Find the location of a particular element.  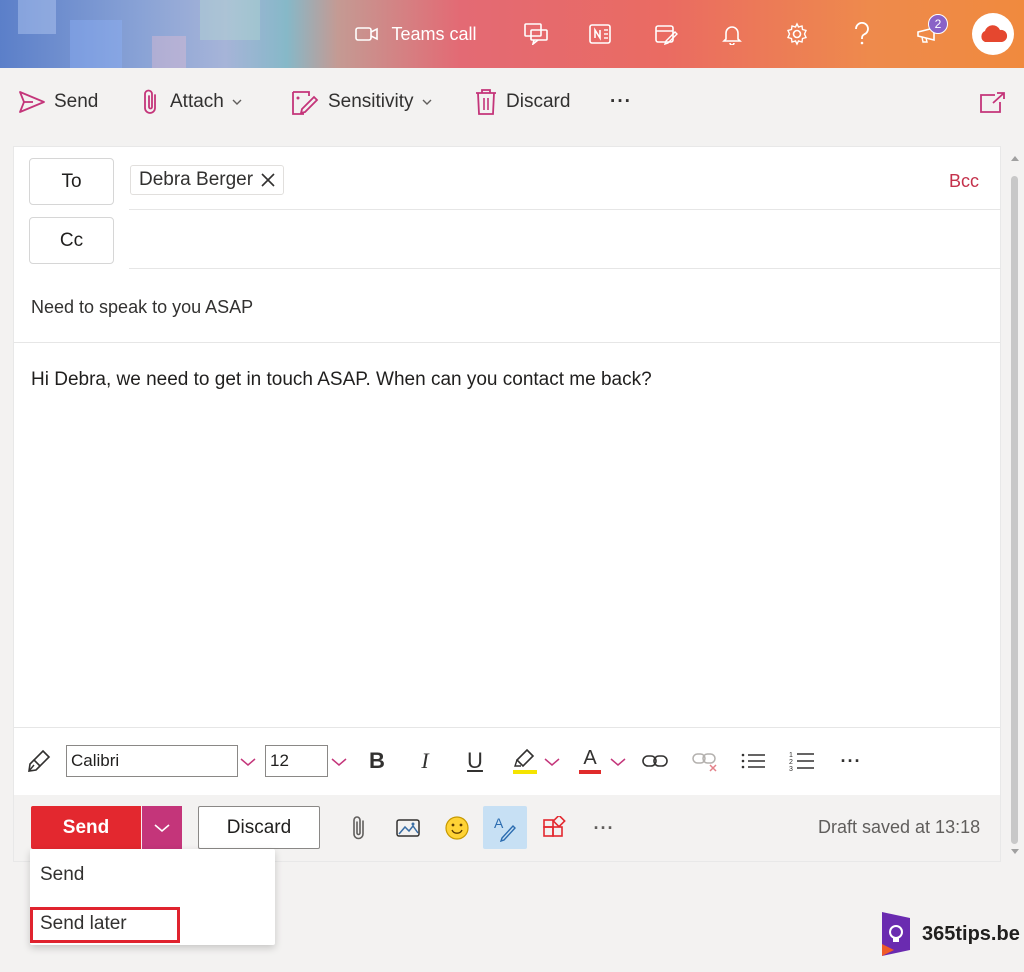

pop-out-button is located at coordinates (992, 102).